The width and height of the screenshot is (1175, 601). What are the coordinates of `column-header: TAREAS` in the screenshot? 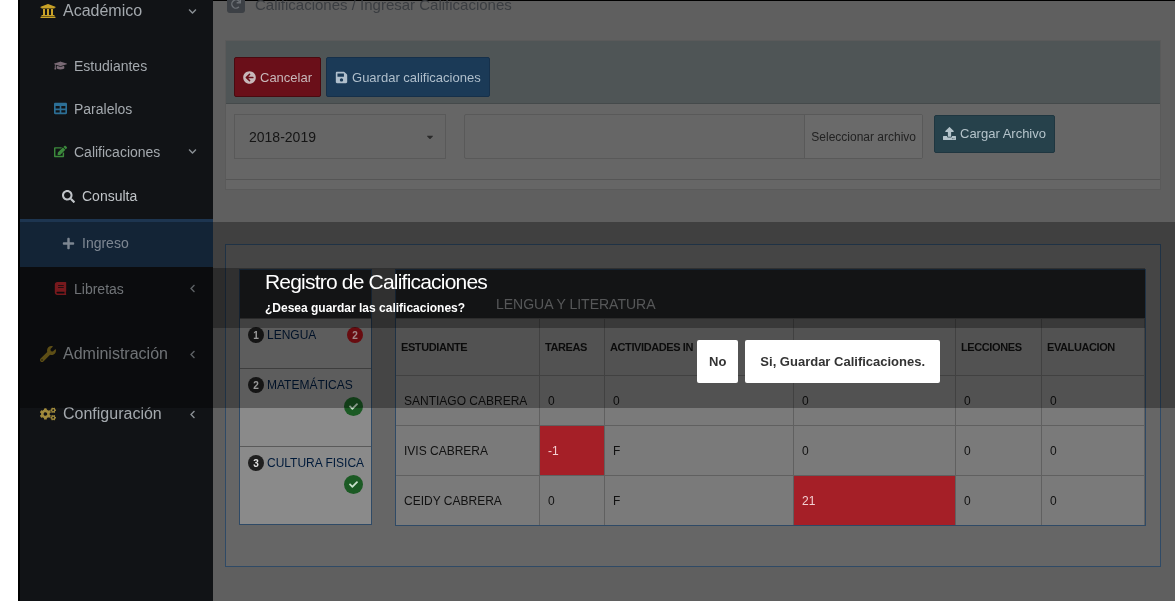 It's located at (572, 346).